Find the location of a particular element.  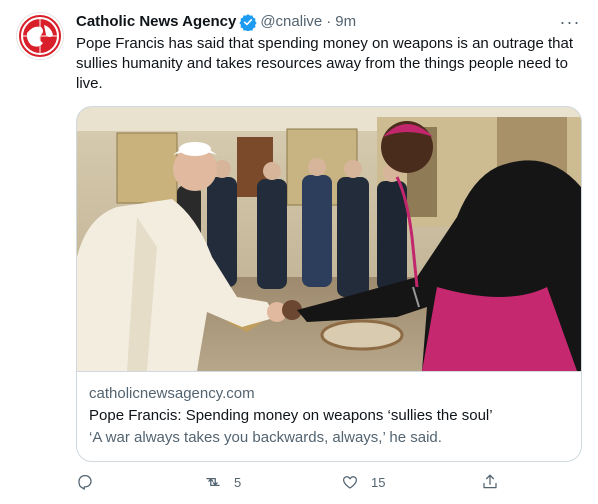

retweet-icon is located at coordinates (213, 482).